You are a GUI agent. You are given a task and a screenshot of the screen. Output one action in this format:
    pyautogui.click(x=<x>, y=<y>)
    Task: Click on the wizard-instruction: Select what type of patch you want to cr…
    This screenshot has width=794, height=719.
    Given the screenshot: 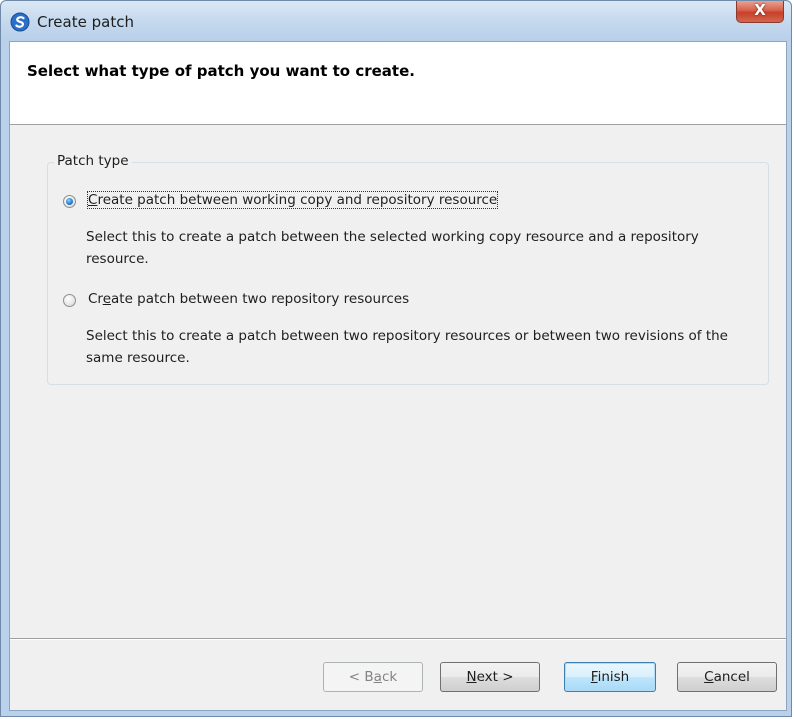 What is the action you would take?
    pyautogui.click(x=221, y=71)
    